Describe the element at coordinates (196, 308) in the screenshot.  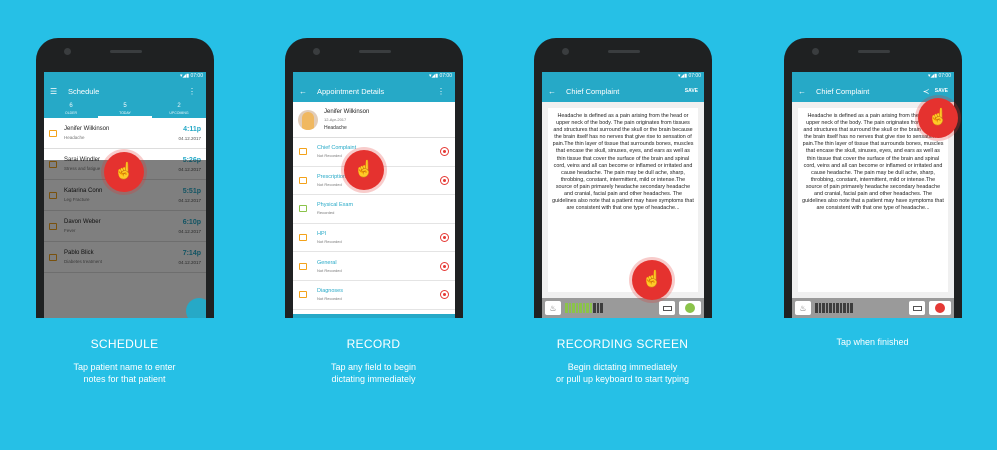
I see `add-fab-button` at that location.